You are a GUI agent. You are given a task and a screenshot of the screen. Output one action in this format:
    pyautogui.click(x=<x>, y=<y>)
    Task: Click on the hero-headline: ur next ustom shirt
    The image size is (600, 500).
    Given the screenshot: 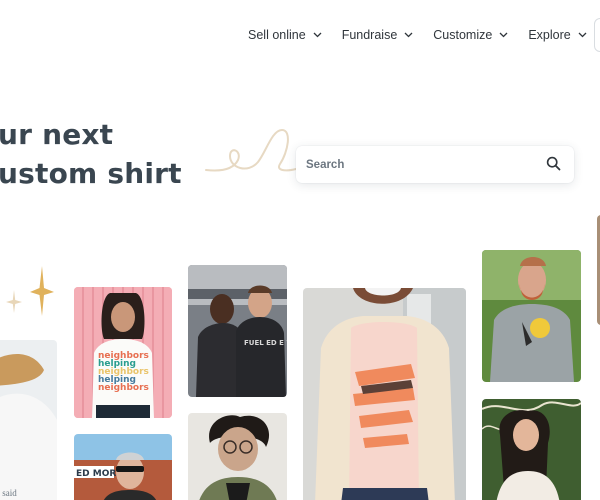 What is the action you would take?
    pyautogui.click(x=91, y=154)
    